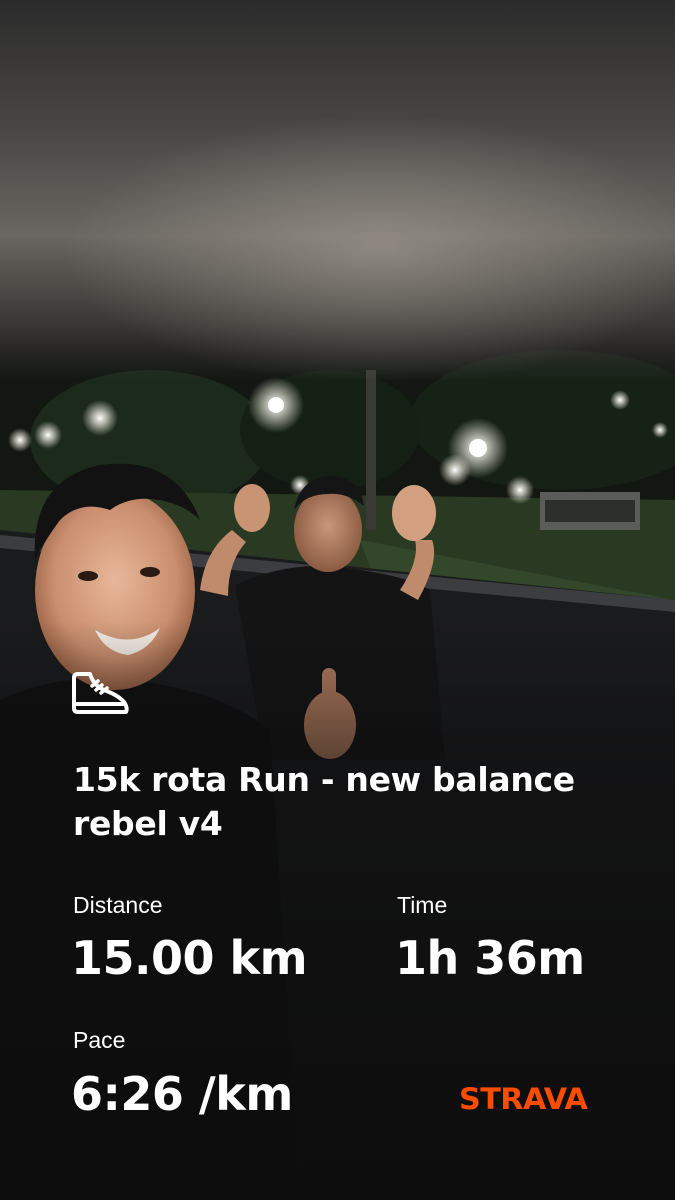 The width and height of the screenshot is (675, 1200). I want to click on pace-label: Pace, so click(99, 1040).